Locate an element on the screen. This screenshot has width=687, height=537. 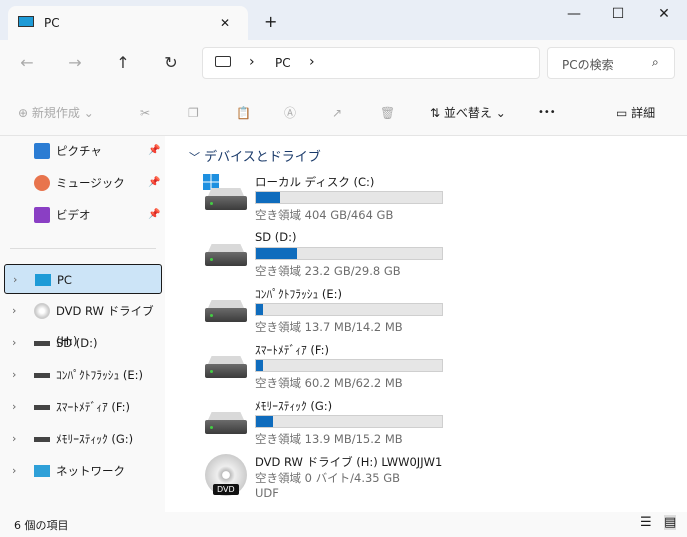
search-input: PCの検索 ⌕ is located at coordinates (611, 63).